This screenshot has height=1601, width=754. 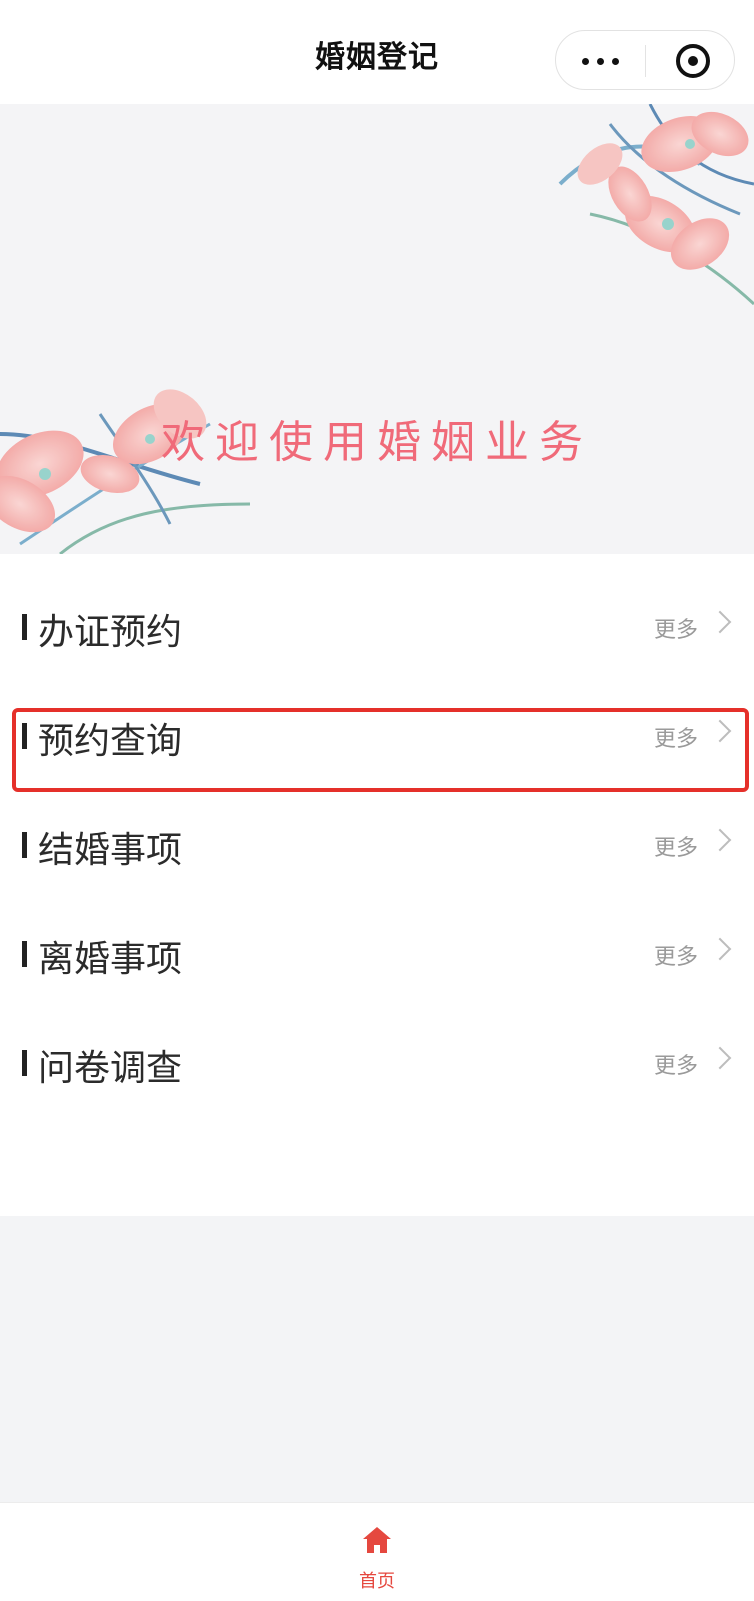 I want to click on tab-home: 首页, so click(x=377, y=1557).